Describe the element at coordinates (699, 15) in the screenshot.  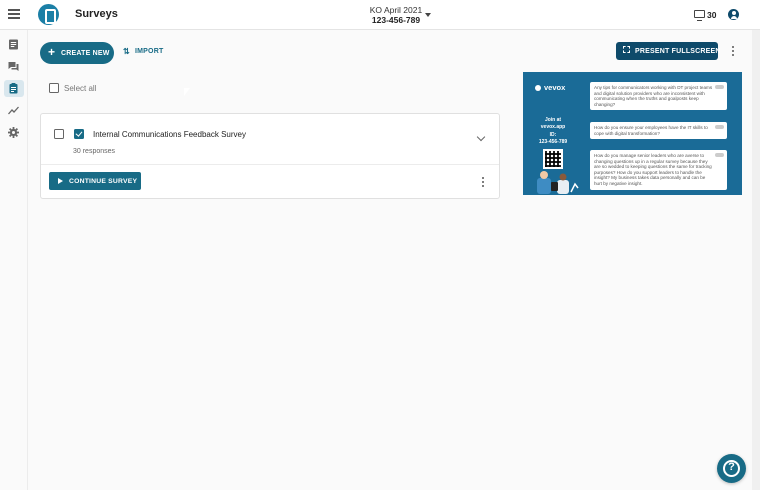
I see `screen-icon` at that location.